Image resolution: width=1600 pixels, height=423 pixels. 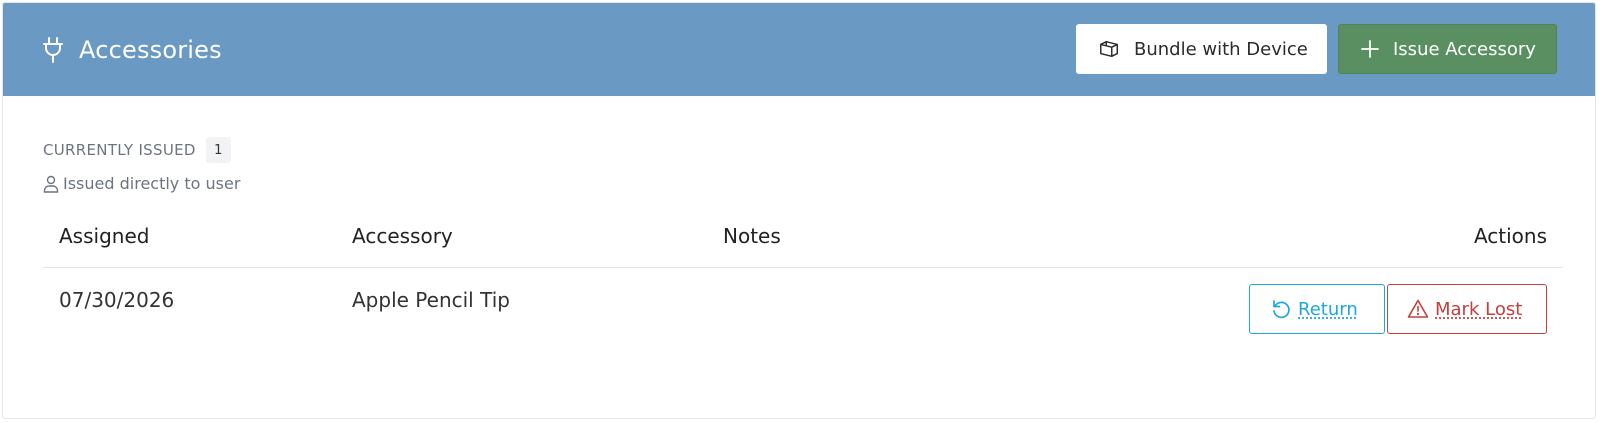 I want to click on column-header-actions: Actions, so click(x=1351, y=241).